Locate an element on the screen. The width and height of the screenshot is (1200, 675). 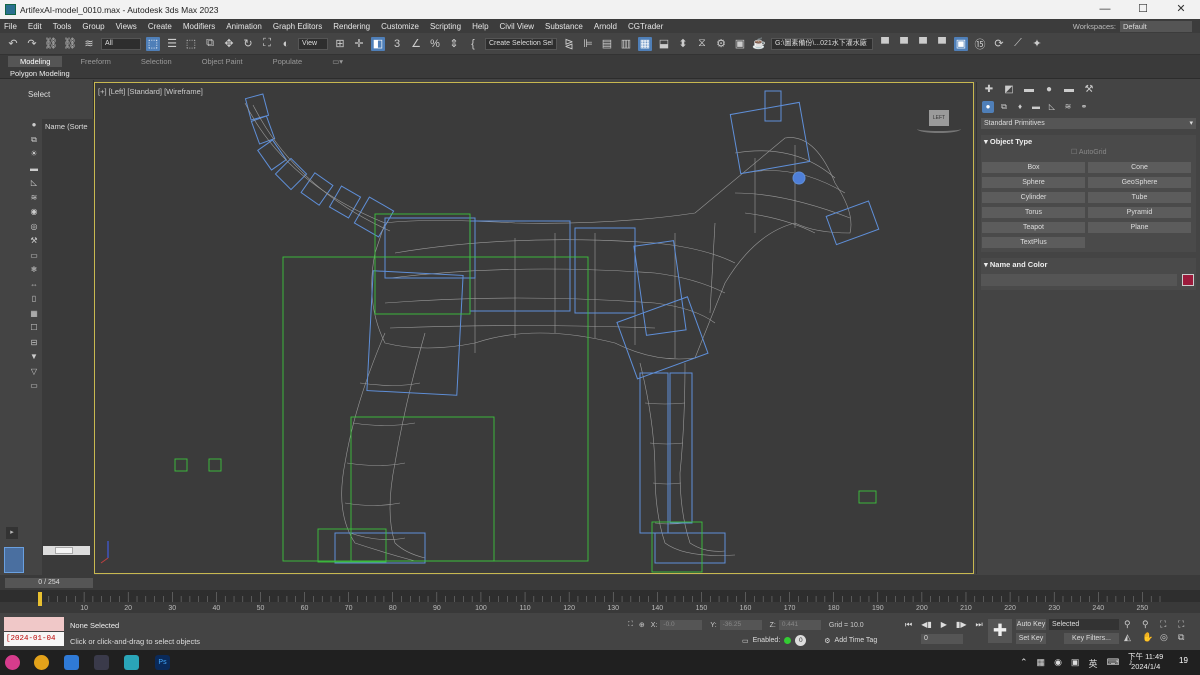
menu-edit: Edit is located at coordinates (35, 26).